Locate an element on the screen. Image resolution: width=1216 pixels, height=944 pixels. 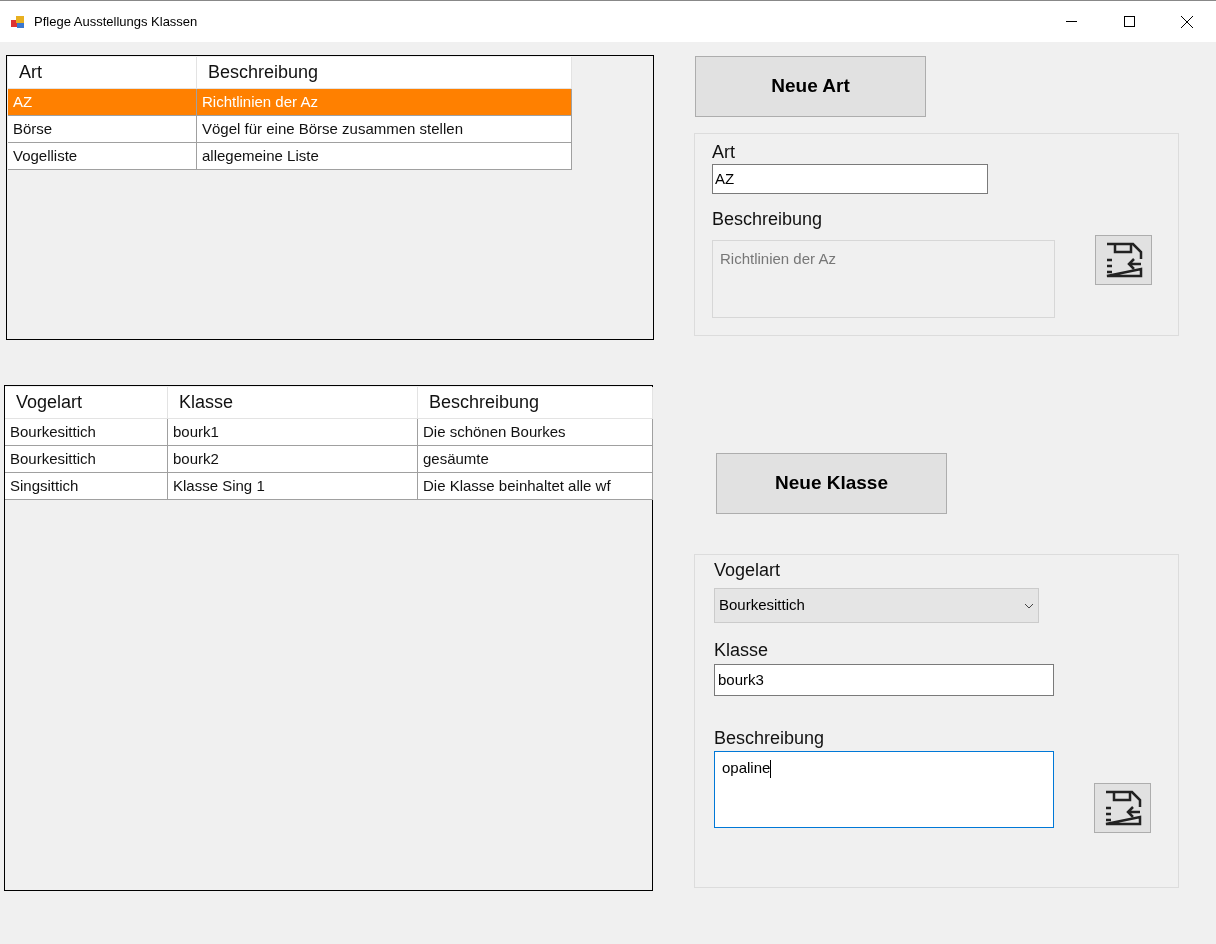
new-class-button: Neue Klasse is located at coordinates (831, 483).